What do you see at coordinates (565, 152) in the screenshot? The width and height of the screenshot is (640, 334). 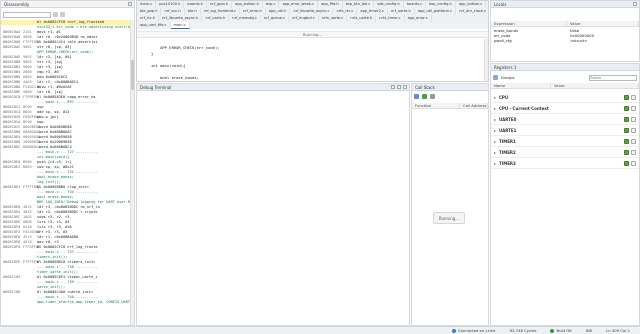 I see `register-group: ▸ TIMER2` at bounding box center [565, 152].